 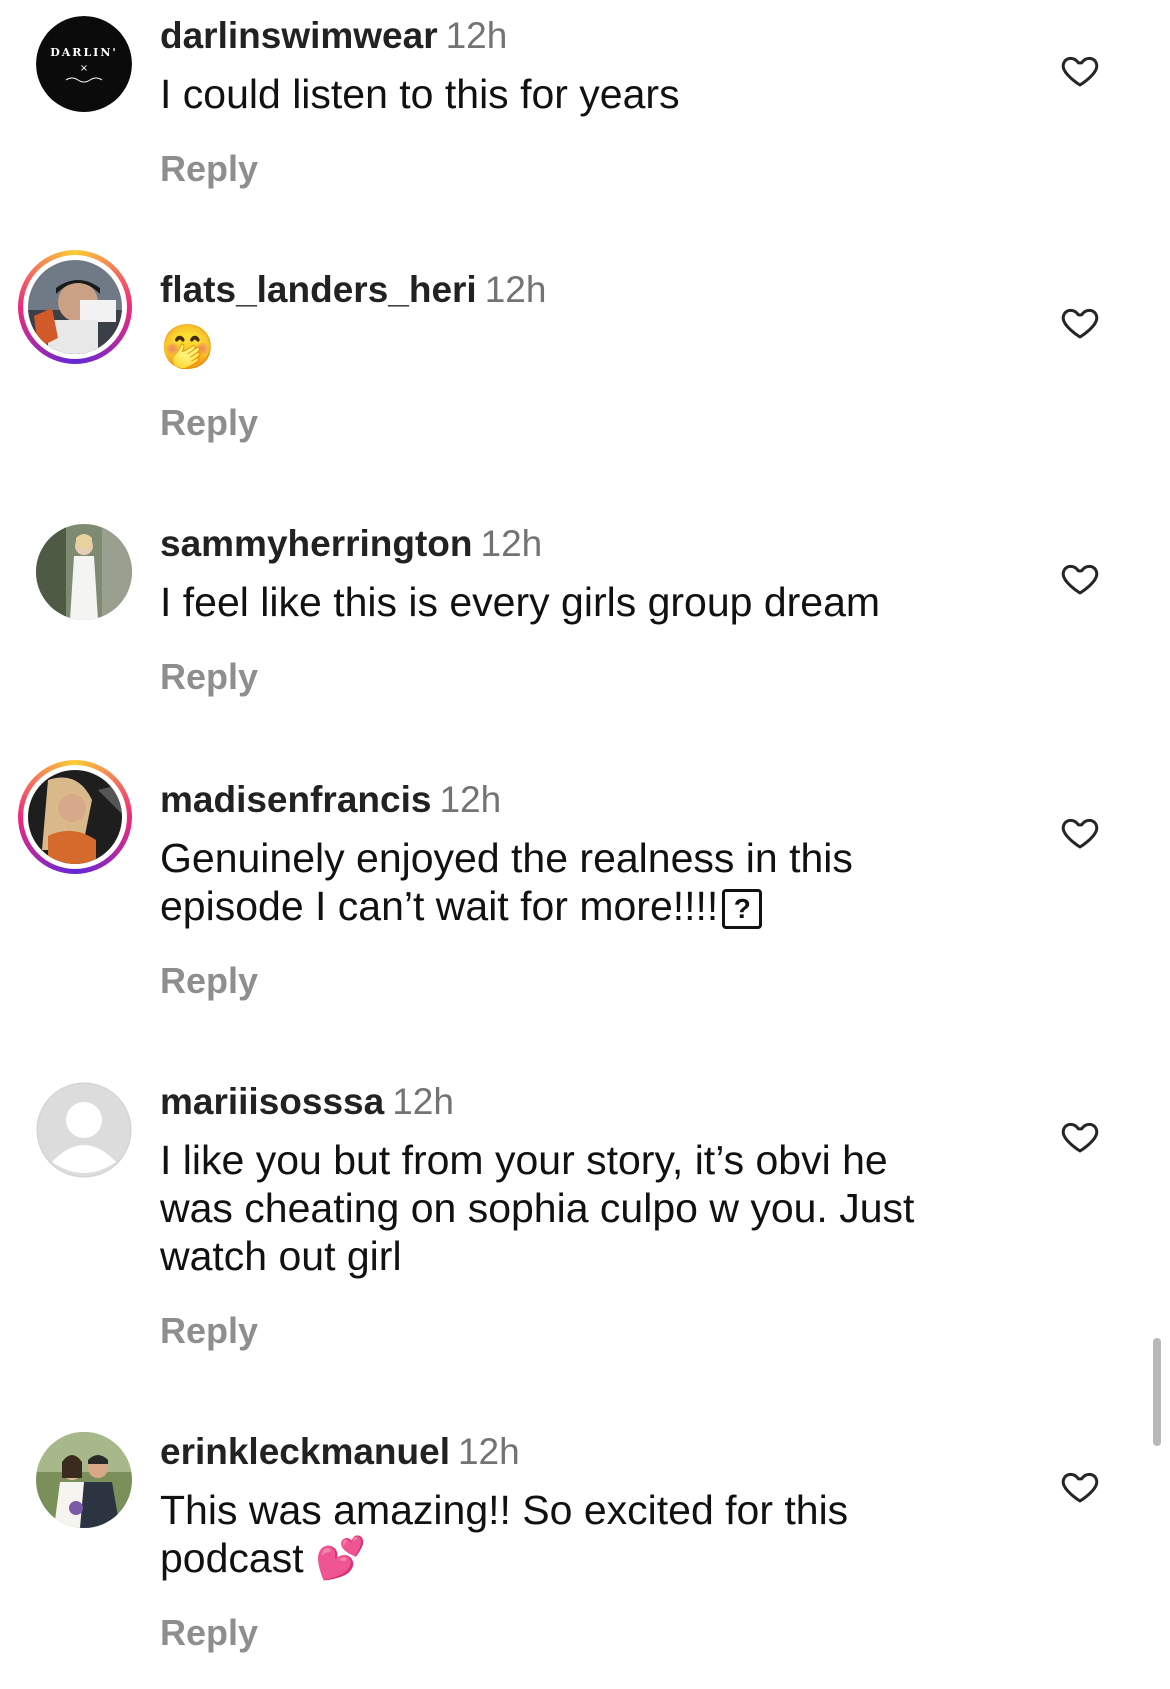 What do you see at coordinates (295, 799) in the screenshot?
I see `username-link: madisenfrancis` at bounding box center [295, 799].